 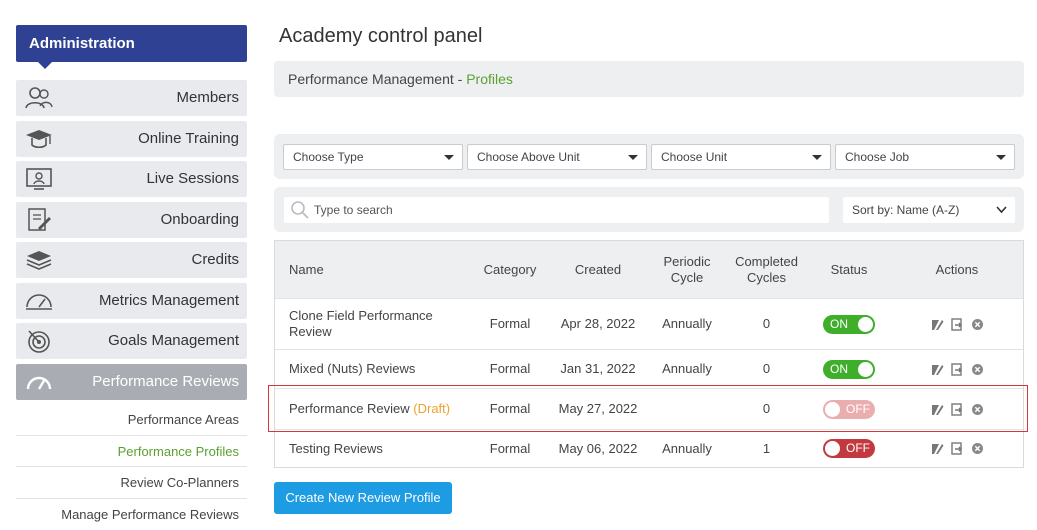 What do you see at coordinates (766, 269) in the screenshot?
I see `column-header-completed-cycles: Completed Cycles` at bounding box center [766, 269].